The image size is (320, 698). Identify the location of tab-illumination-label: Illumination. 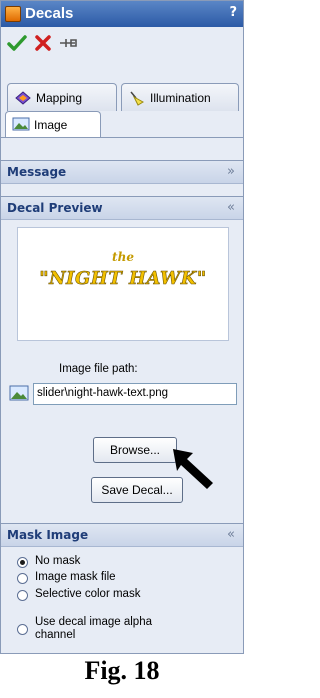
(180, 98).